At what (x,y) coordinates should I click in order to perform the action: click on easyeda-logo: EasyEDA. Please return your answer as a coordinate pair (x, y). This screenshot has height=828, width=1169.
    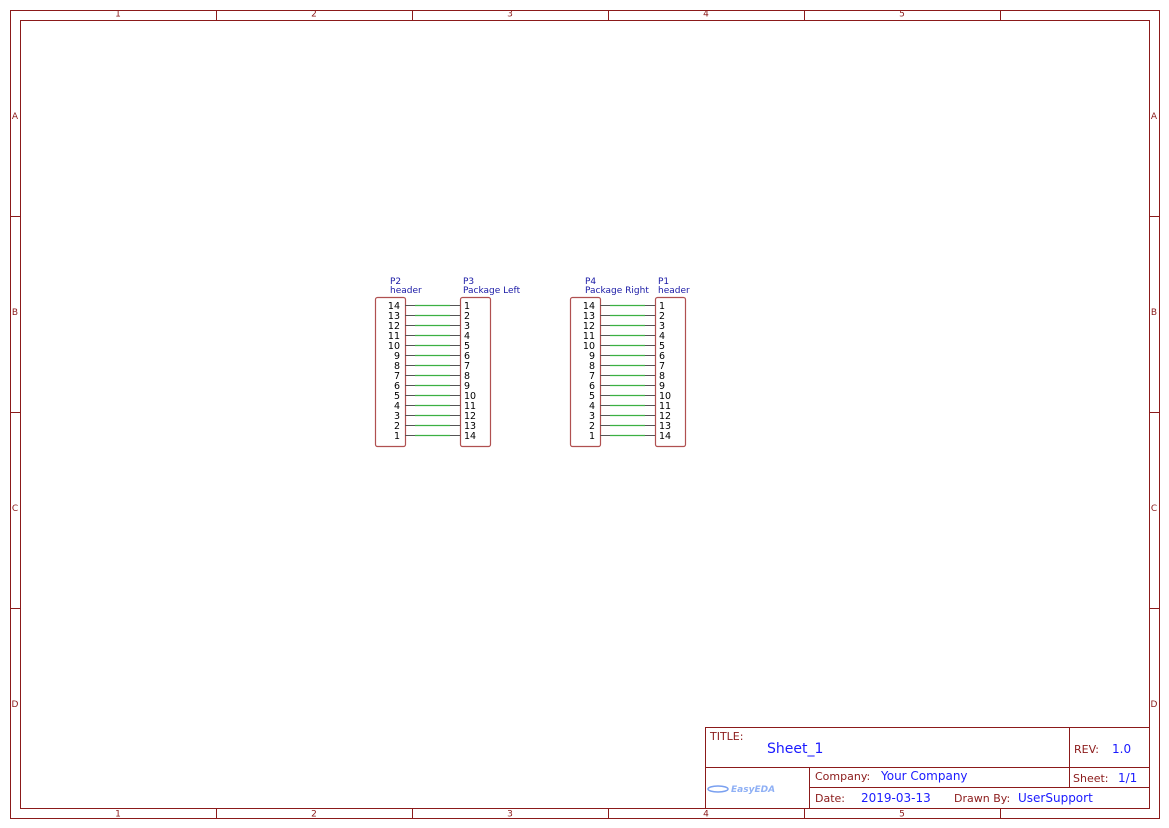
    Looking at the image, I should click on (741, 790).